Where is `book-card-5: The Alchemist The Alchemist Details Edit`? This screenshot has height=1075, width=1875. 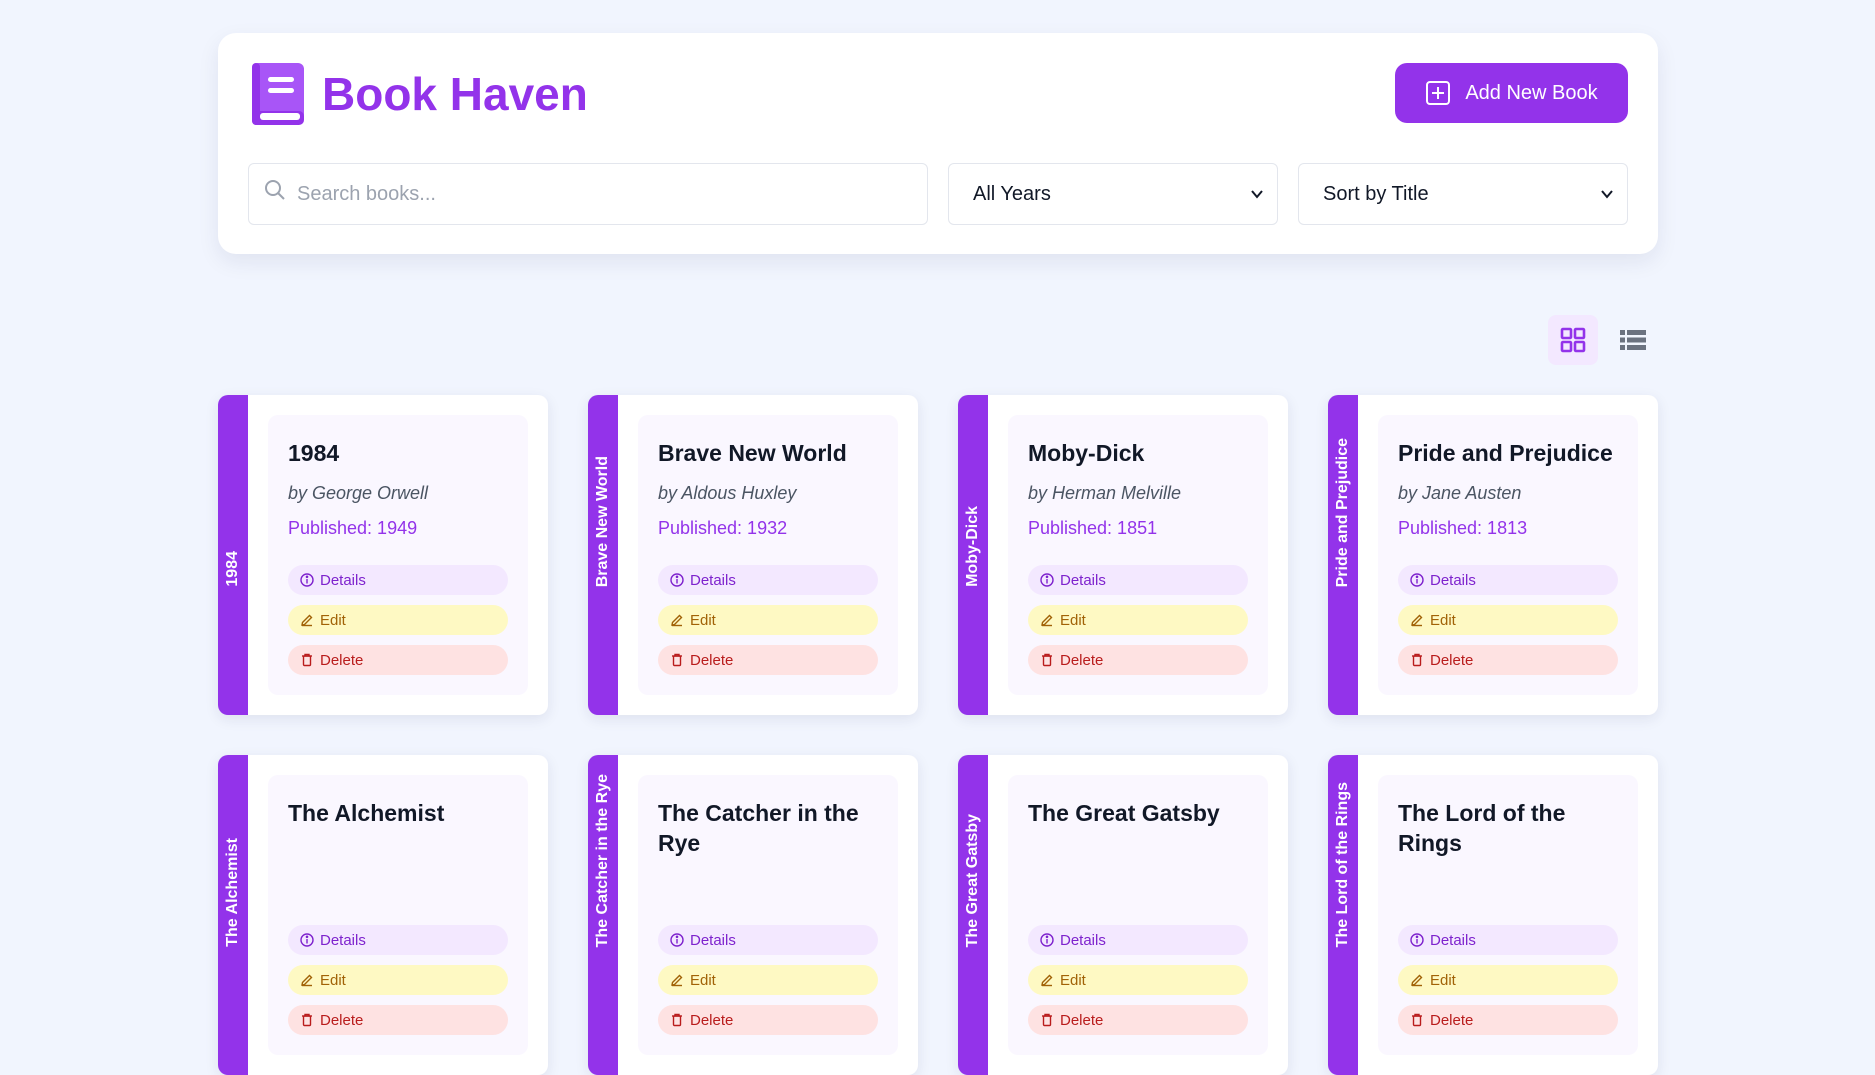
book-card-5: The Alchemist The Alchemist Details Edit is located at coordinates (383, 915).